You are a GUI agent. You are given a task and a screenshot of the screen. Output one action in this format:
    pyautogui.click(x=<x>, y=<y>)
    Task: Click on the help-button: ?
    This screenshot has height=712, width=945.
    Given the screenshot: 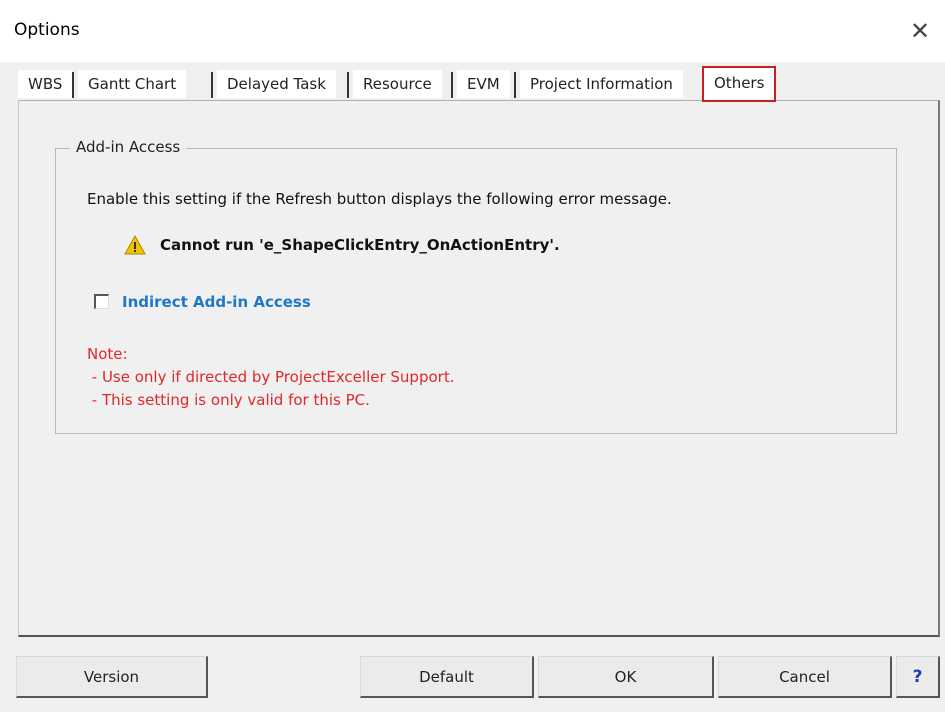 What is the action you would take?
    pyautogui.click(x=918, y=677)
    